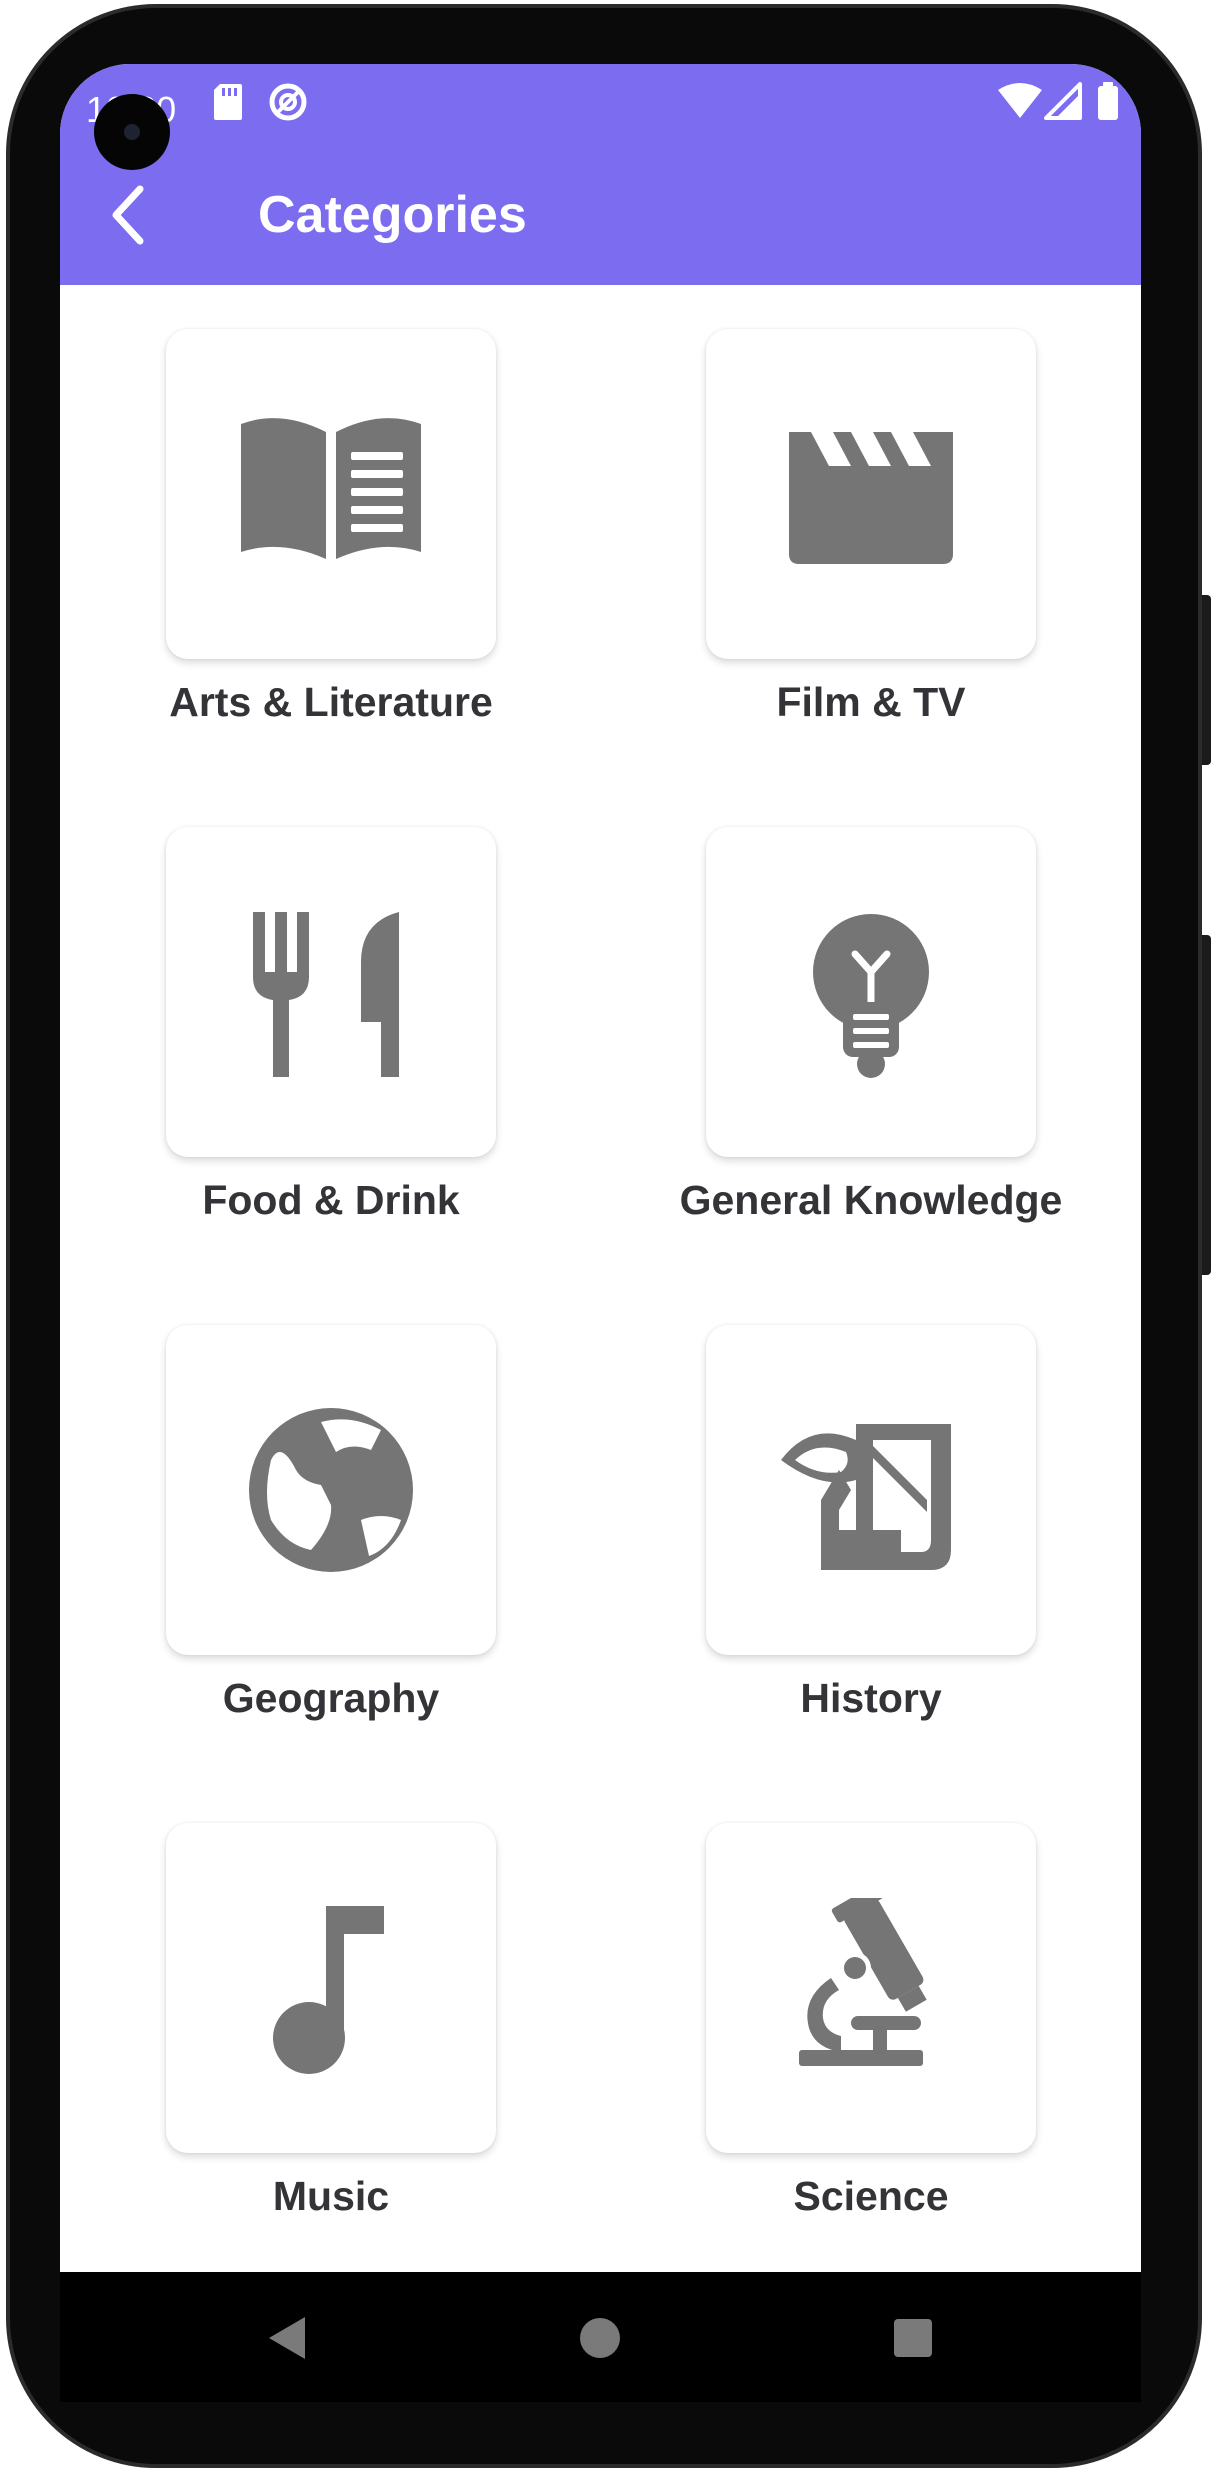 Image resolution: width=1211 pixels, height=2474 pixels. I want to click on sd-card-icon, so click(228, 102).